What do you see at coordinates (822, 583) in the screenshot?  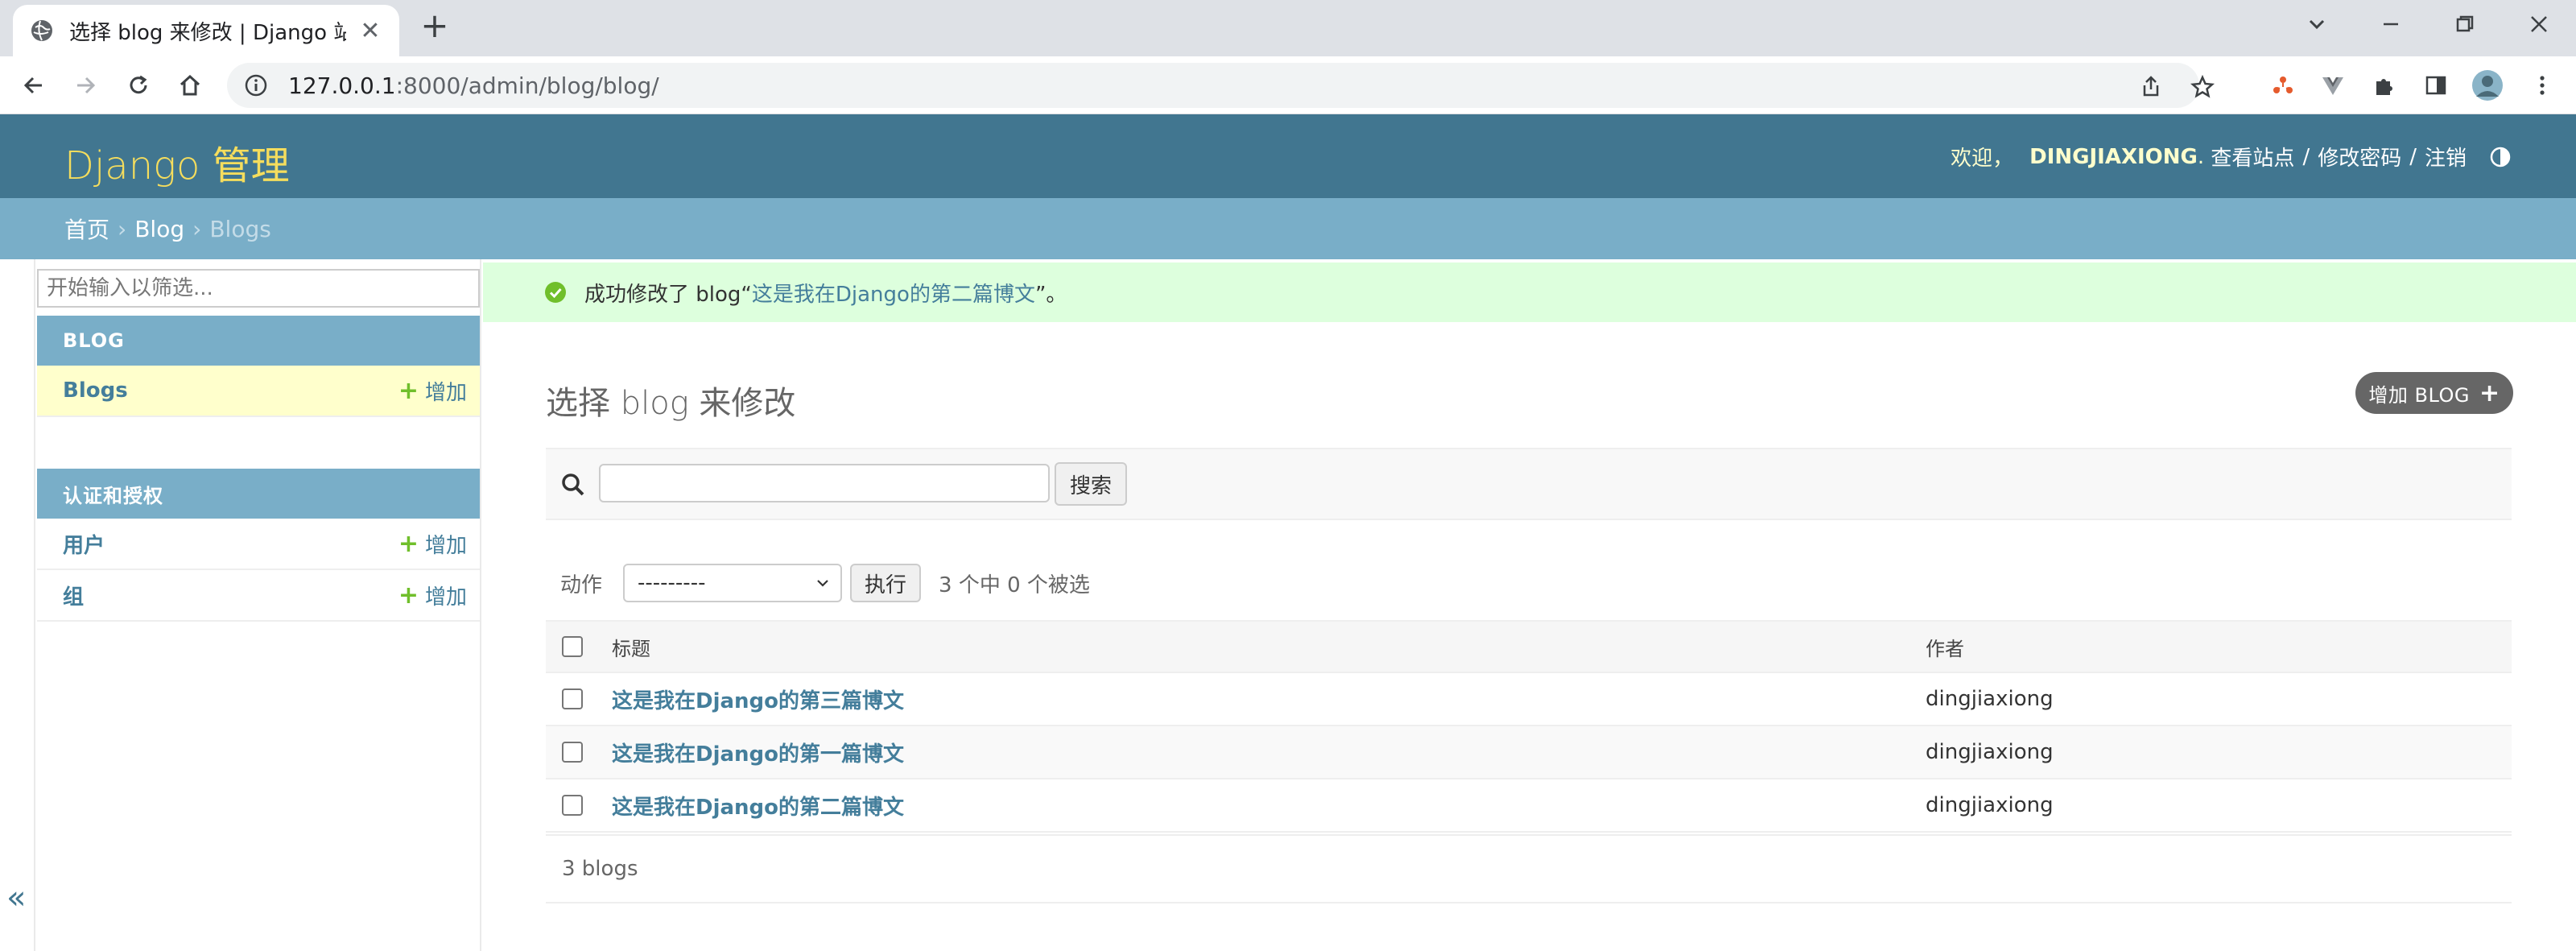 I see `chevron-down-icon` at bounding box center [822, 583].